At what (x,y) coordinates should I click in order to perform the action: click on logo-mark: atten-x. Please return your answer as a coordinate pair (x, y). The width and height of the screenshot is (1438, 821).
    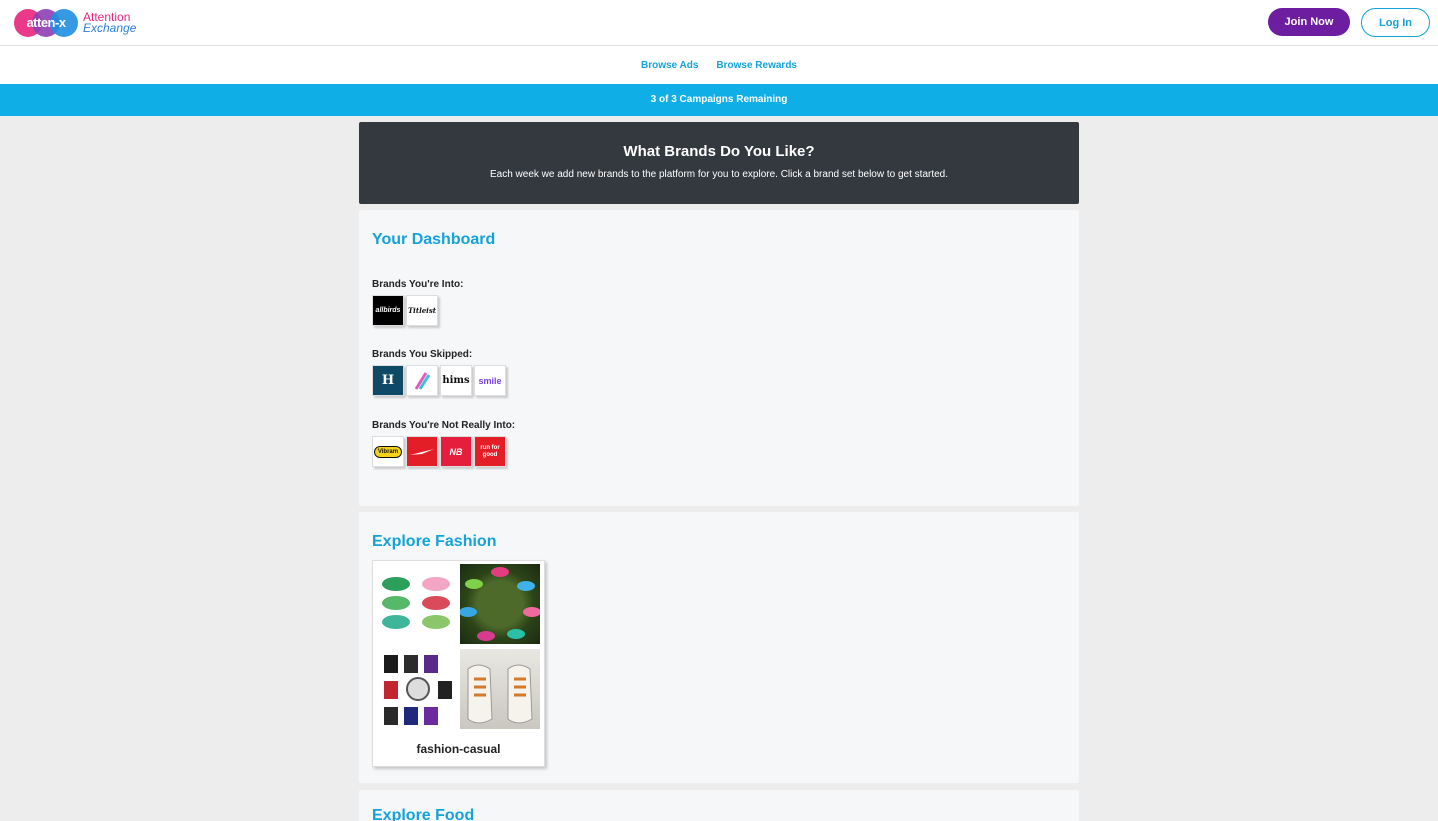
    Looking at the image, I should click on (46, 22).